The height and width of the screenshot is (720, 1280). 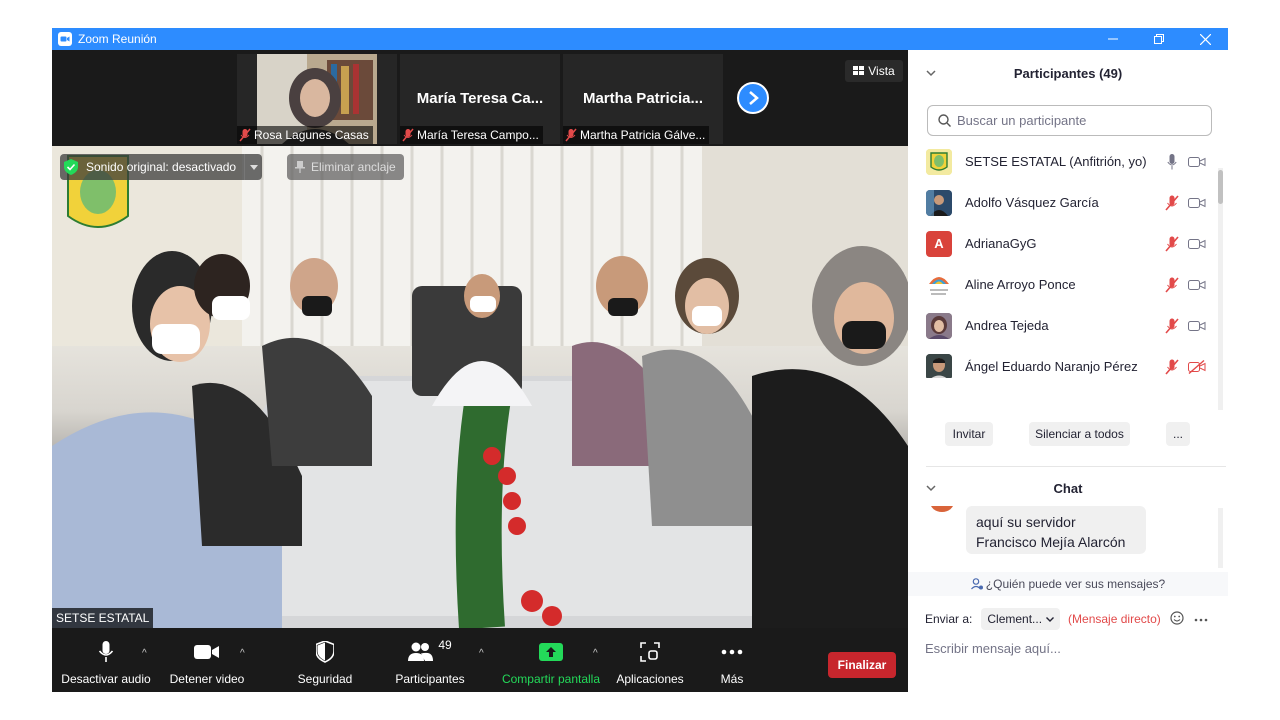 What do you see at coordinates (117, 39) in the screenshot?
I see `window-title: Zoom Reunión` at bounding box center [117, 39].